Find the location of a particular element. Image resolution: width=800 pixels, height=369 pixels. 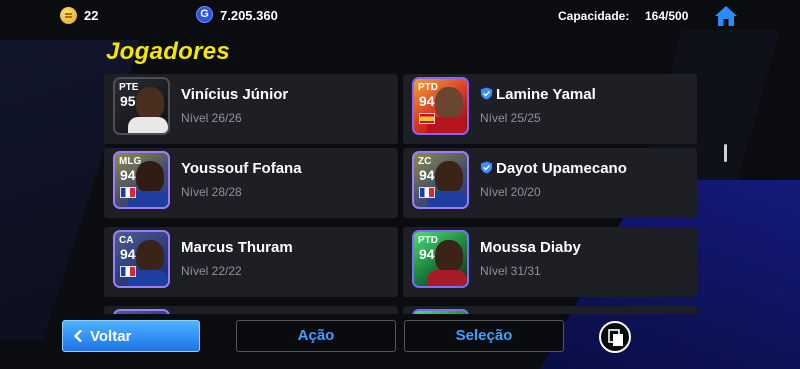

player-card: PTD 94 Moussa Diaby Nível 31/31 is located at coordinates (550, 262).